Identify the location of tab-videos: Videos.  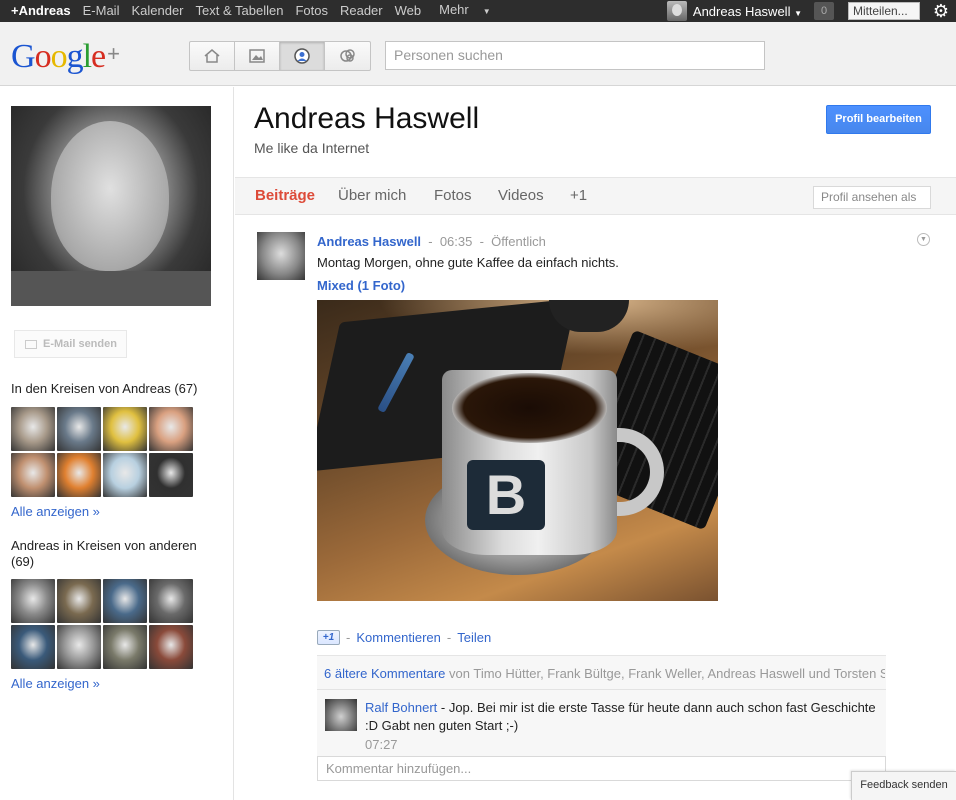
(521, 196).